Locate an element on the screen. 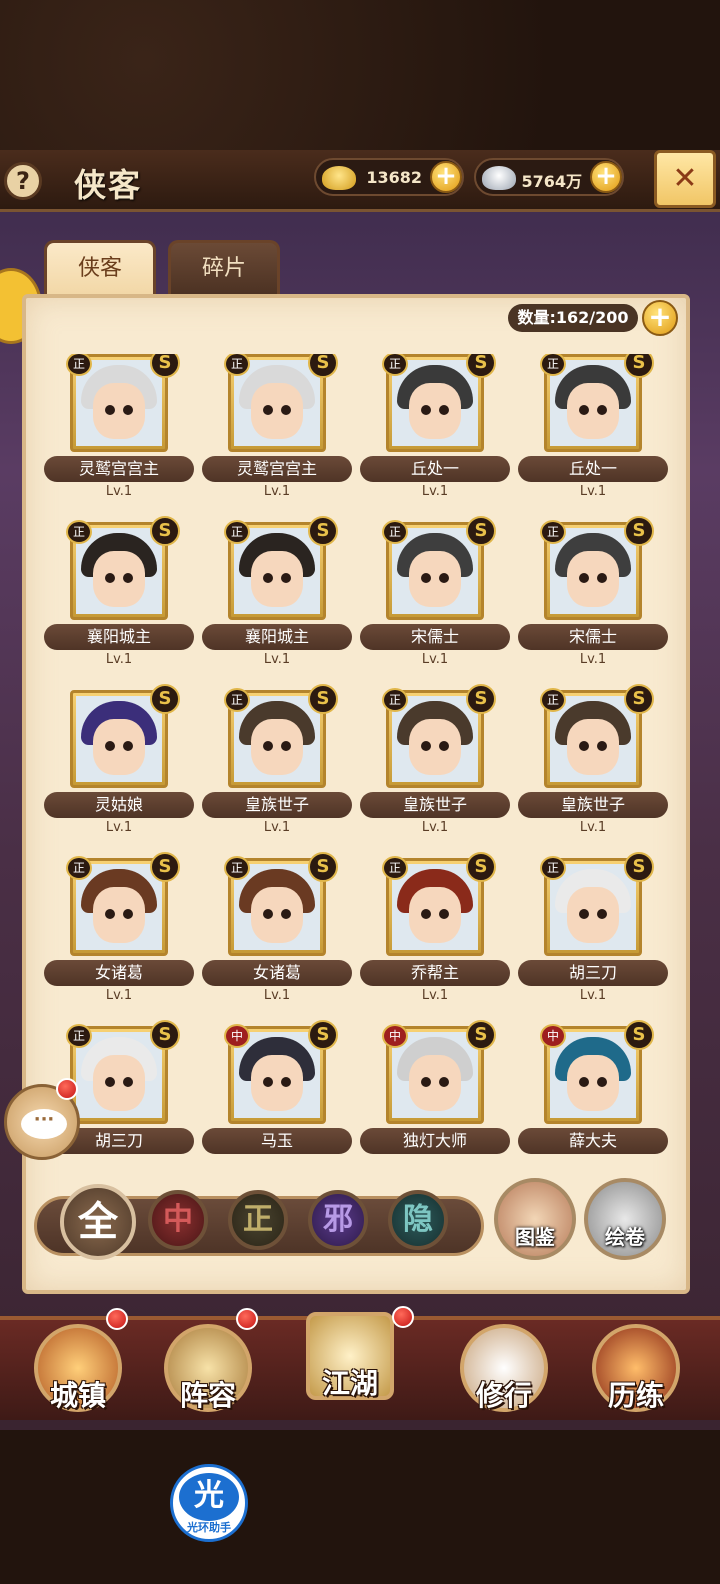 The height and width of the screenshot is (1584, 720). nav-lineup: 阵容 is located at coordinates (208, 1368).